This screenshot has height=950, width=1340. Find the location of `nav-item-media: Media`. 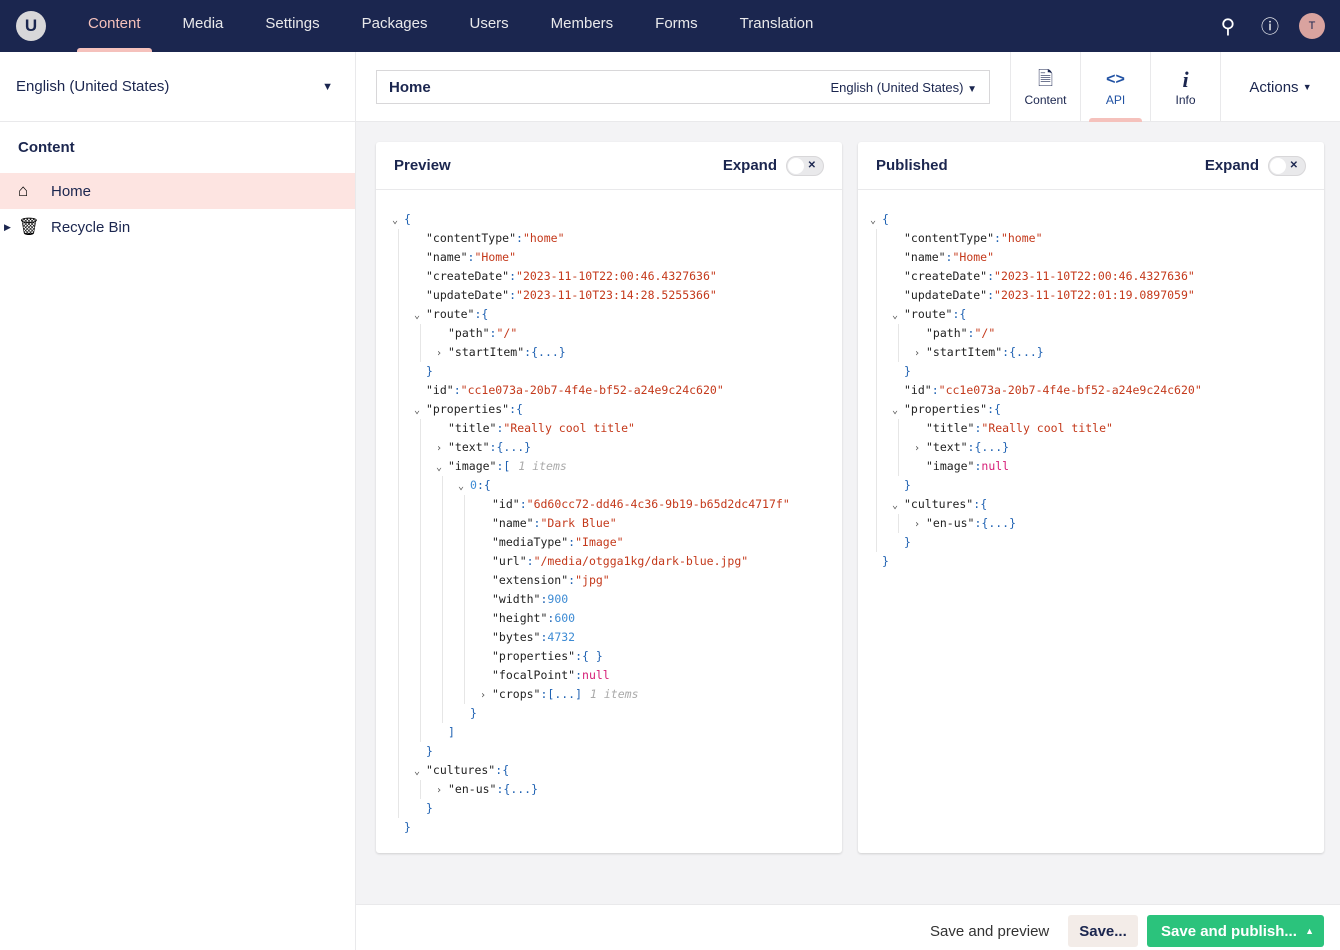

nav-item-media: Media is located at coordinates (203, 26).